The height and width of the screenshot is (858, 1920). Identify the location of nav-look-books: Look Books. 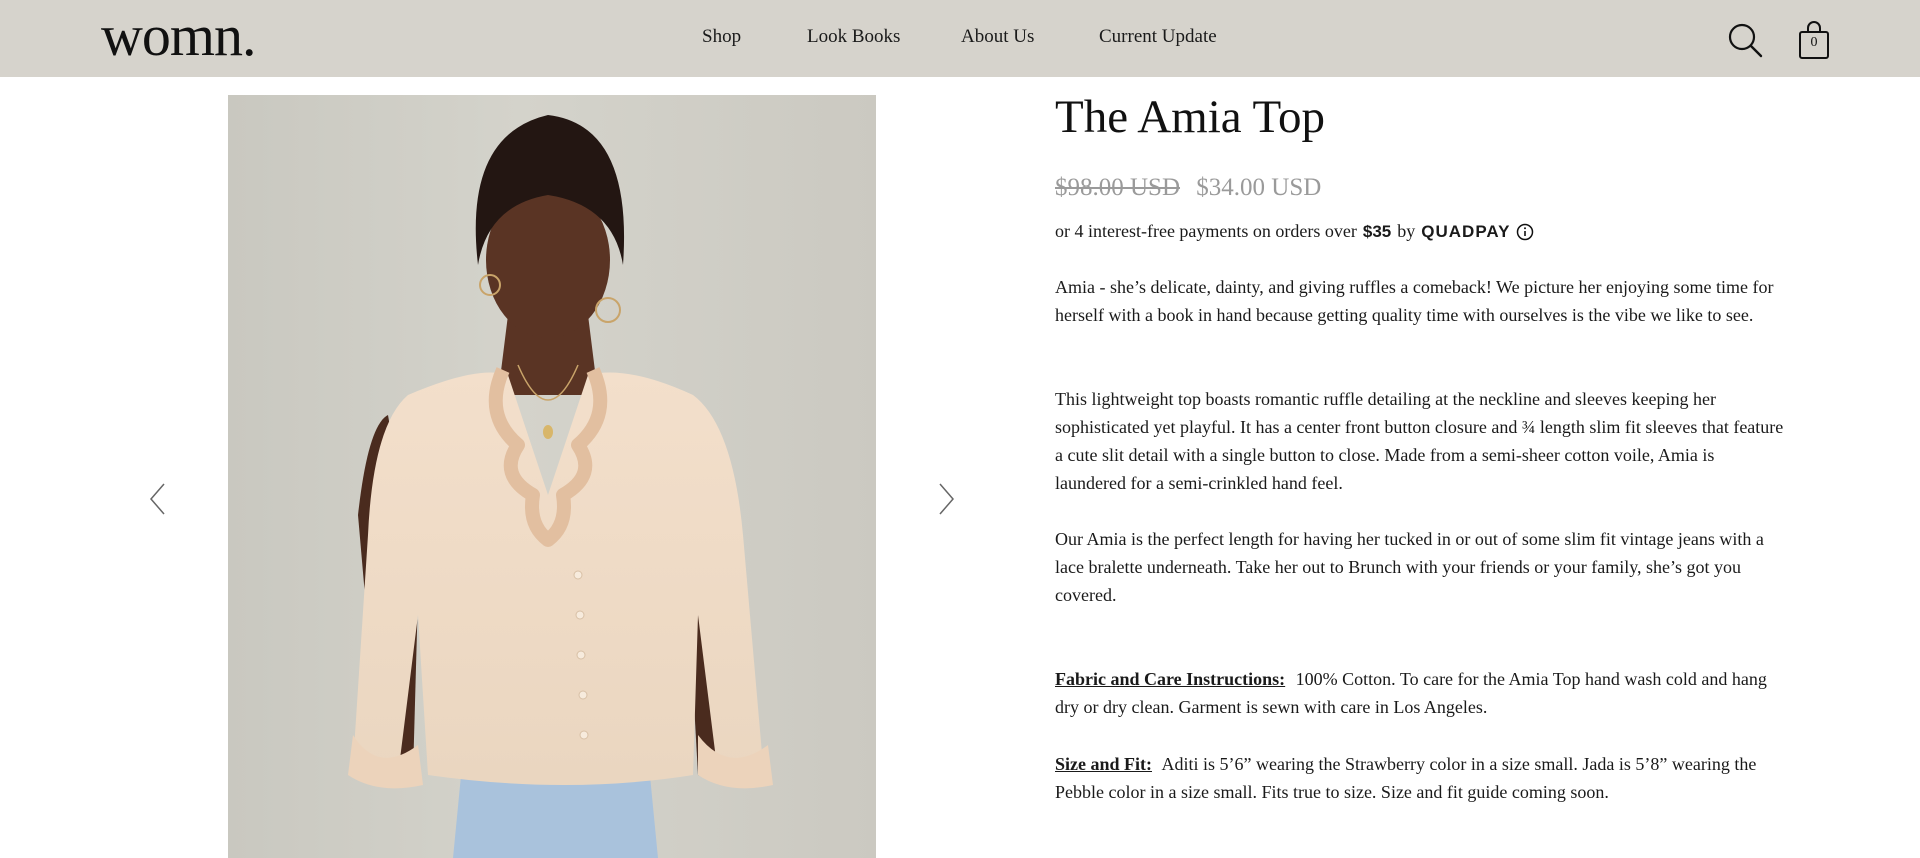
(853, 37).